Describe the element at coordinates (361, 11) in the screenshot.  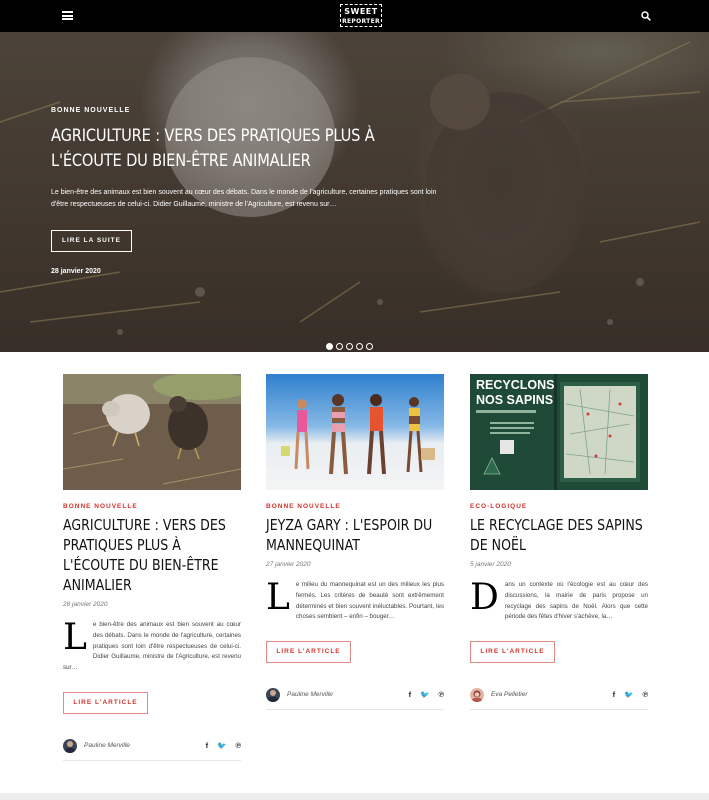
I see `logo-line-1: SWEET` at that location.